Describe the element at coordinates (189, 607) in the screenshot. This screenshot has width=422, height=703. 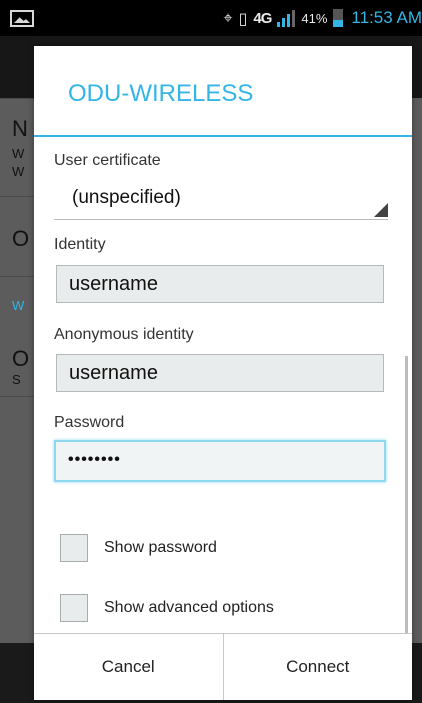
I see `show-advanced-label: Show advanced options` at that location.